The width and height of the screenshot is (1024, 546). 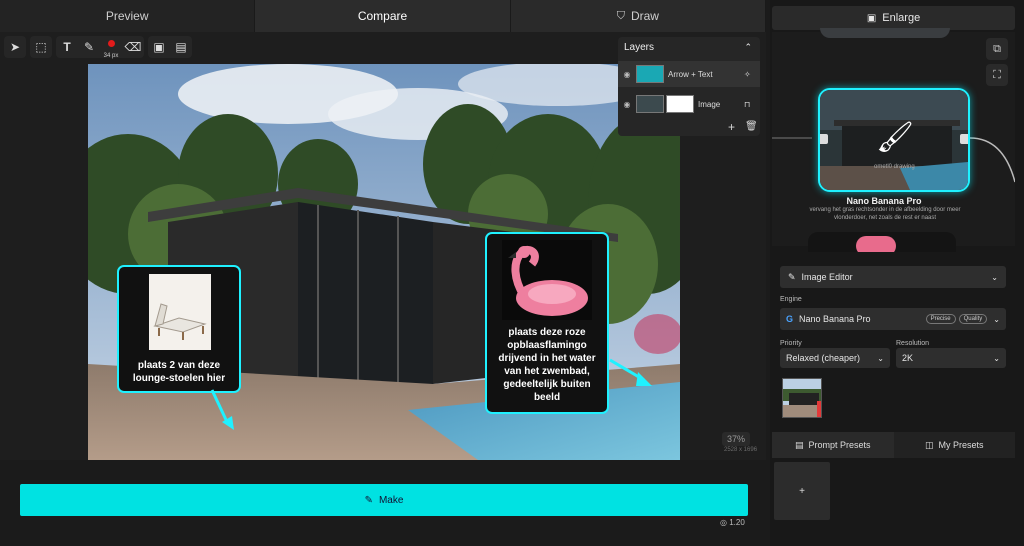 I want to click on eraser-icon: ⌫, so click(x=133, y=47).